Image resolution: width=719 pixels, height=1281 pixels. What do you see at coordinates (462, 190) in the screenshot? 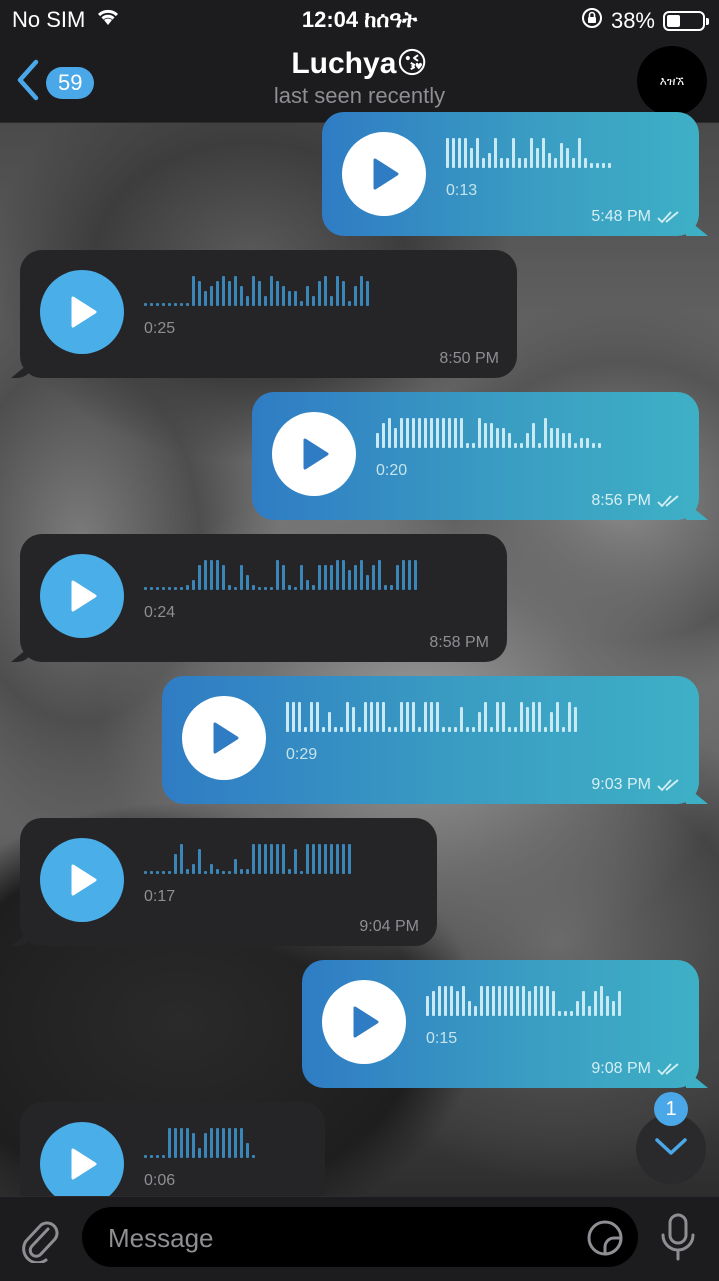
I see `voice-duration: 0:13` at bounding box center [462, 190].